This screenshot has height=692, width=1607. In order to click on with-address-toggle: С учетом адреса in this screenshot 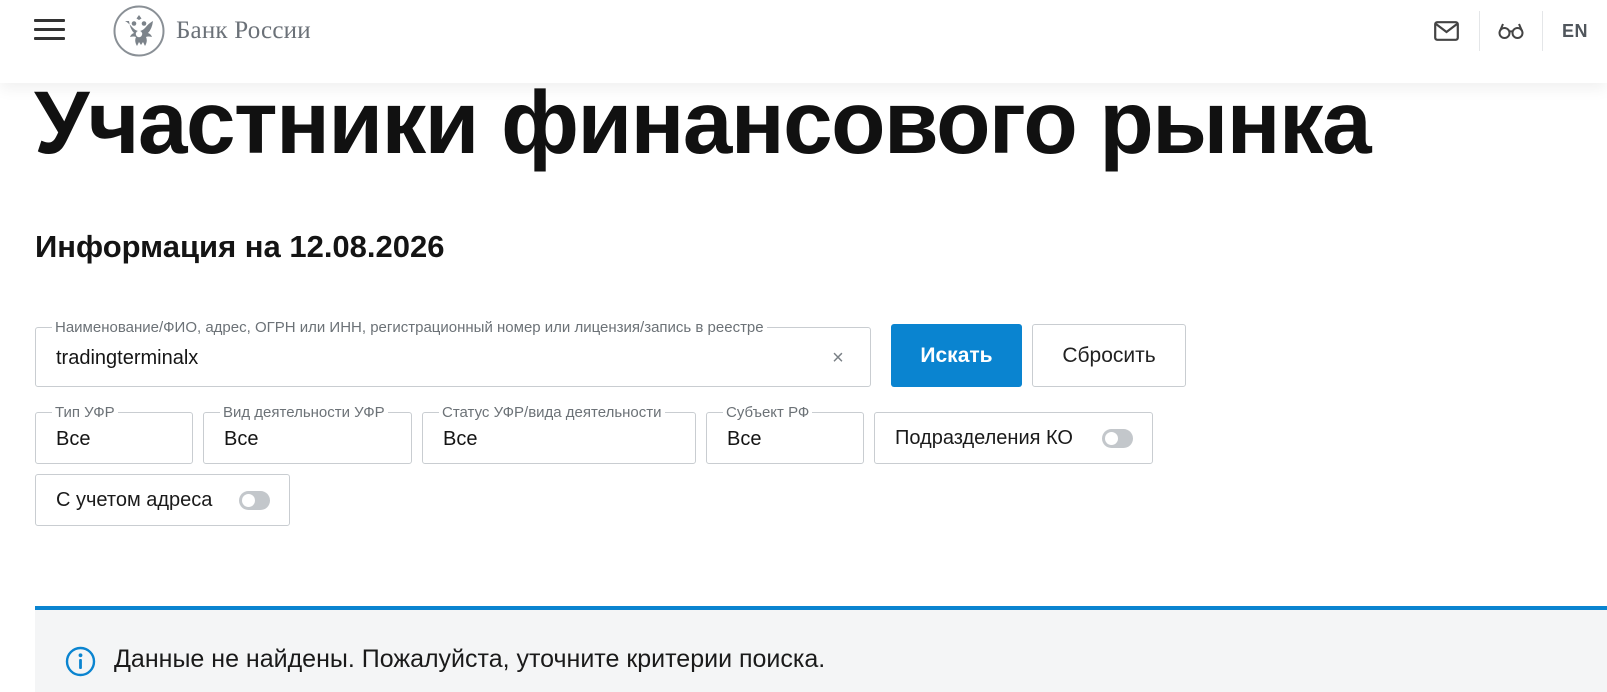, I will do `click(162, 500)`.